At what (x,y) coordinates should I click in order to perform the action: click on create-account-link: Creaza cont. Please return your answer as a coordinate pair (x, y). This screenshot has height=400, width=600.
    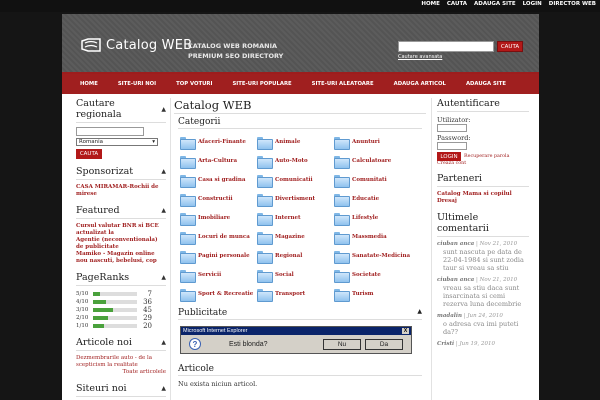
    Looking at the image, I should click on (483, 163).